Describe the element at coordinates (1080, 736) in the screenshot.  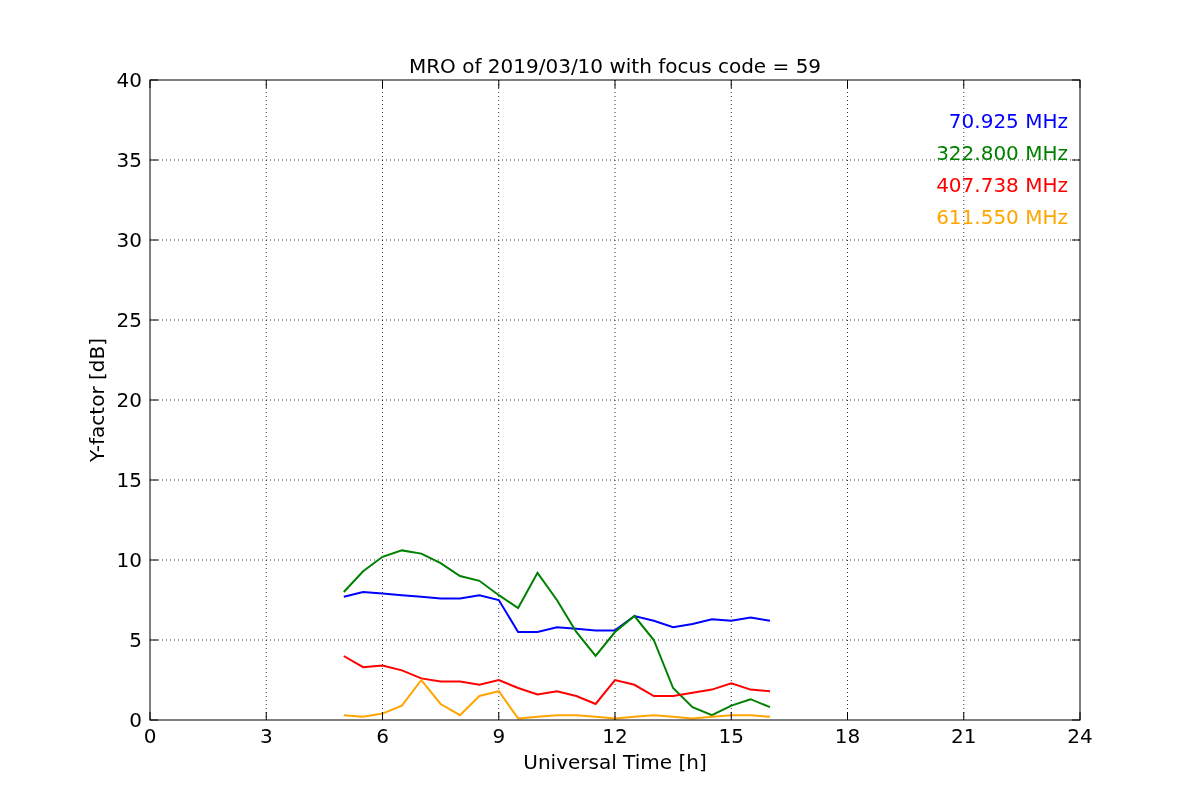
I see `x-tick-label: 24` at that location.